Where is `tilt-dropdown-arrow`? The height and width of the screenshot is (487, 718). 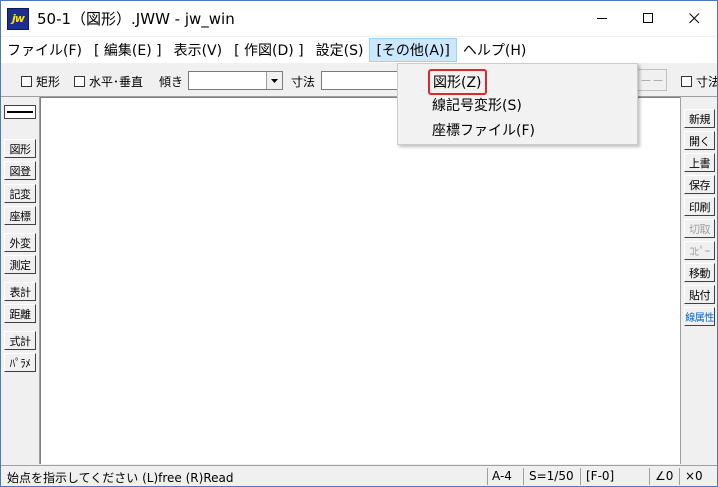 tilt-dropdown-arrow is located at coordinates (274, 80).